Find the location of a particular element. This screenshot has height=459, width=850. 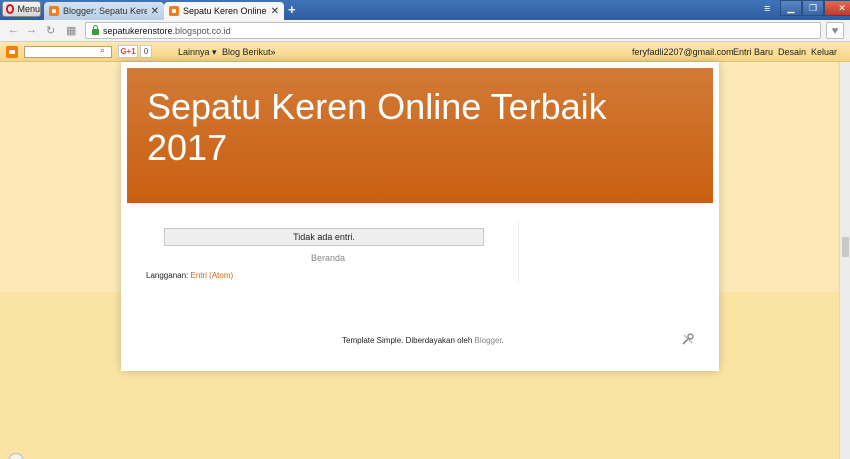

google-plus-button: G+1 is located at coordinates (128, 51).